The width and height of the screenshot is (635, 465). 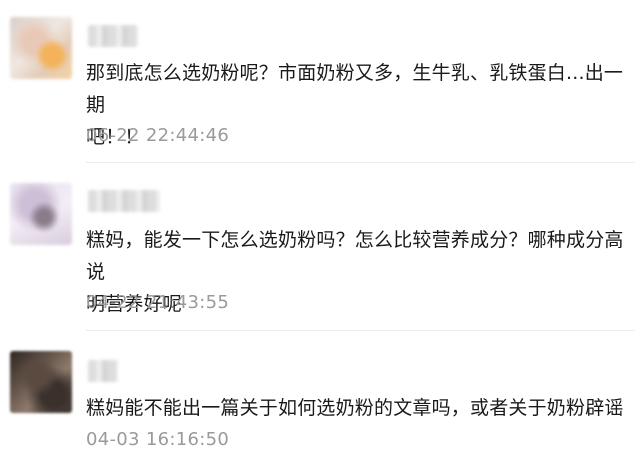 I want to click on comment-timestamp: 06-22 22:44:46, so click(x=158, y=135).